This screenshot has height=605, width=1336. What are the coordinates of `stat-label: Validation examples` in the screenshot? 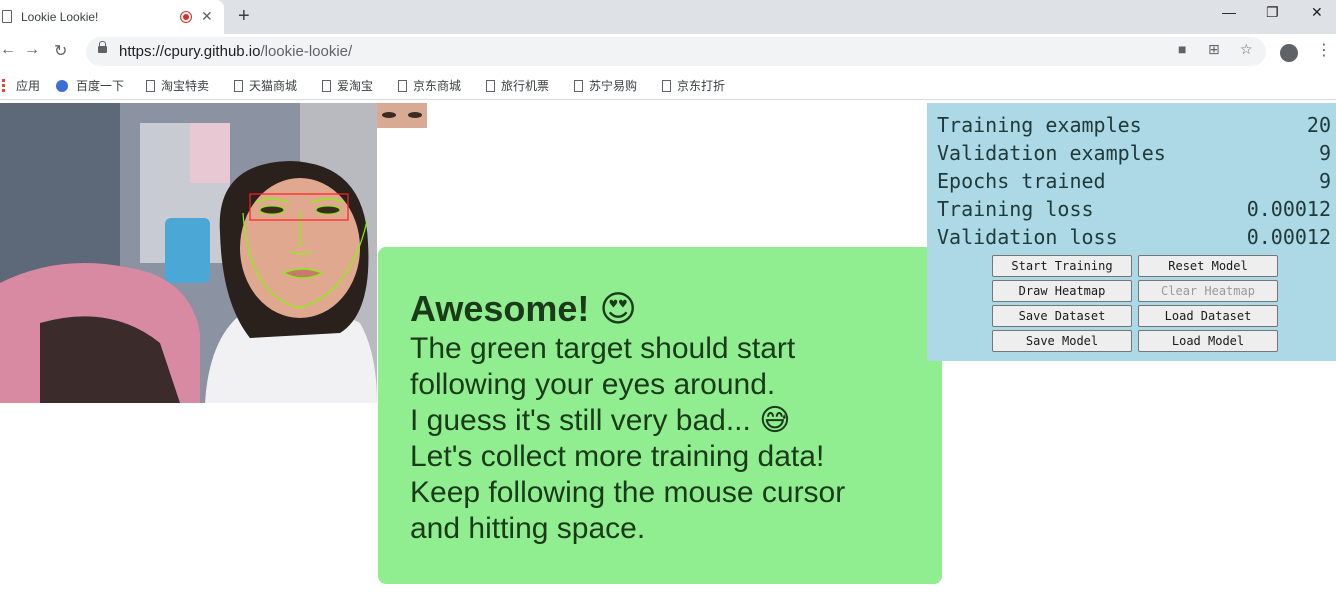 It's located at (1051, 153).